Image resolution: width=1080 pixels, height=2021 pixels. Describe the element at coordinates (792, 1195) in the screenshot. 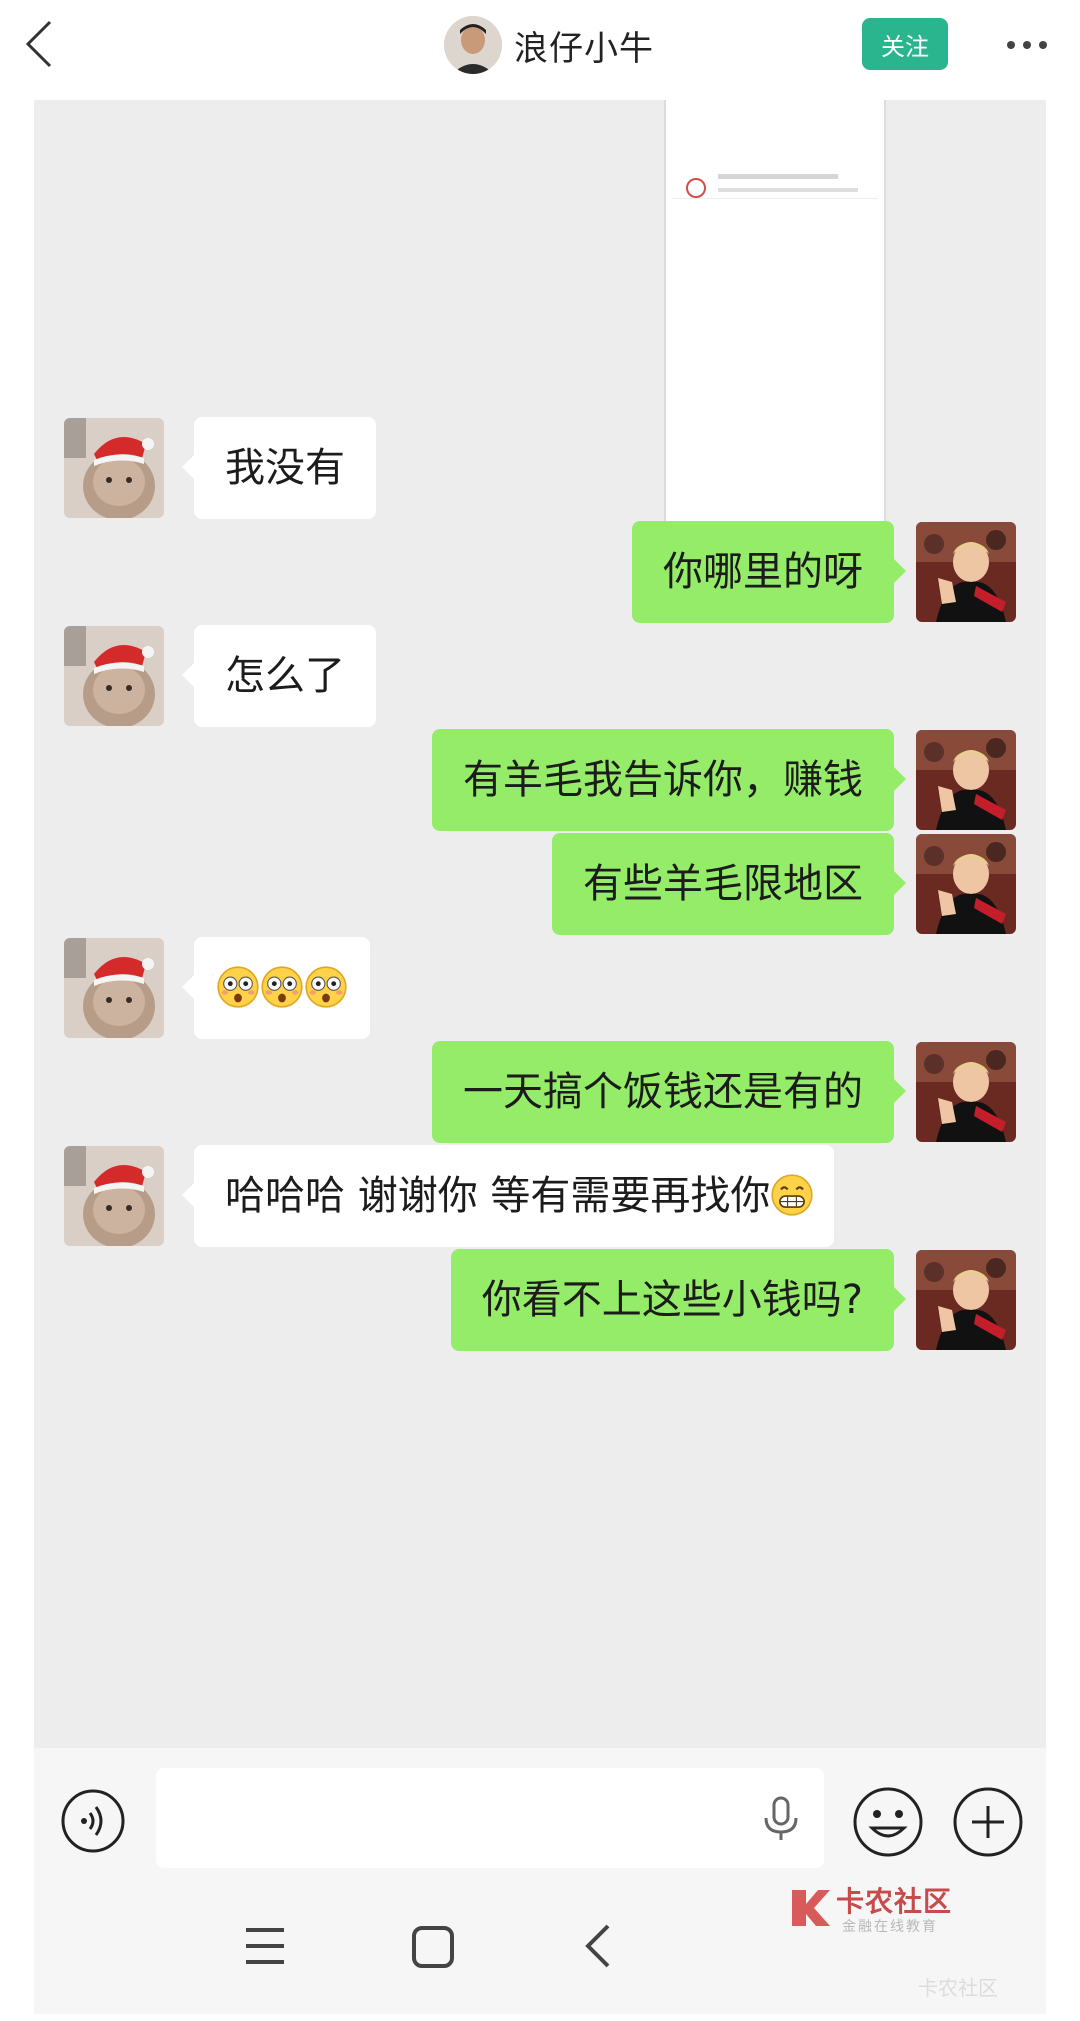

I see `grinning-face-icon` at that location.